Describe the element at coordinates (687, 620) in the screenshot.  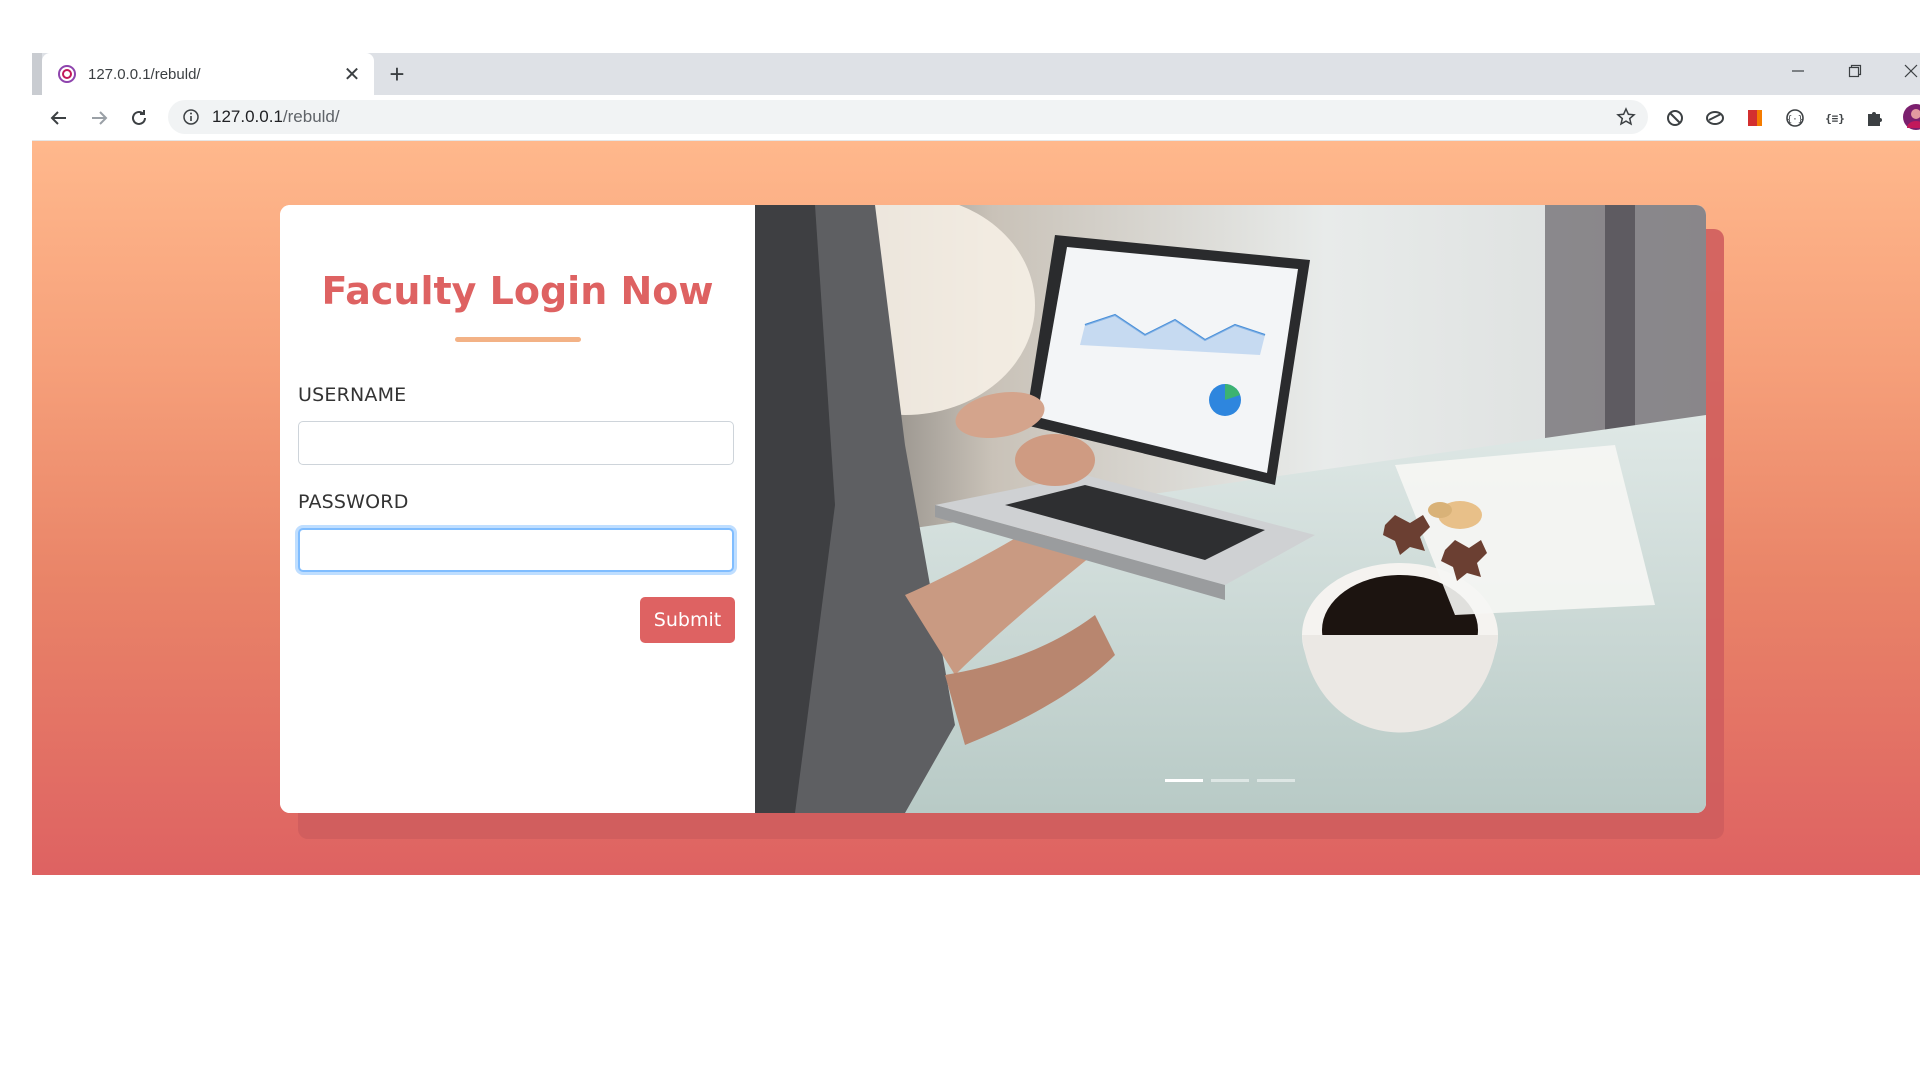
I see `submit-button: Submit` at that location.